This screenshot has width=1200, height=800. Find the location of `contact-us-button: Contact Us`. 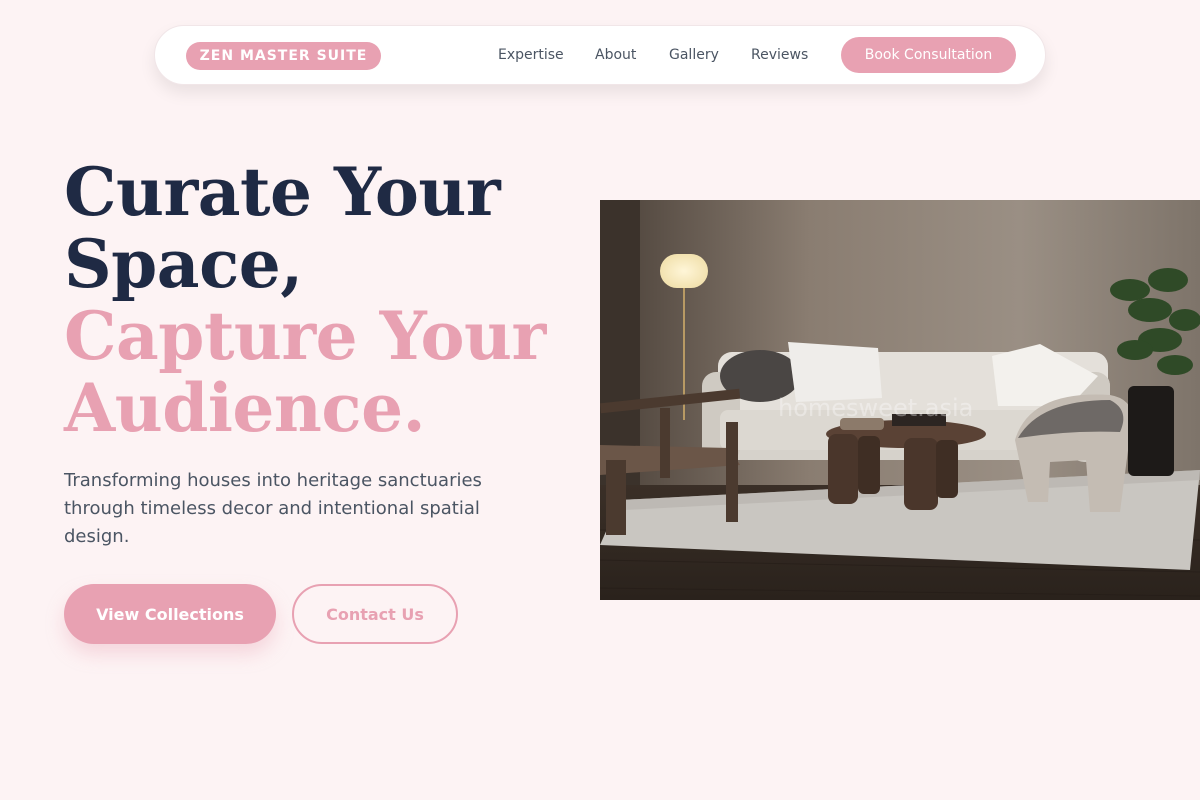

contact-us-button: Contact Us is located at coordinates (375, 614).